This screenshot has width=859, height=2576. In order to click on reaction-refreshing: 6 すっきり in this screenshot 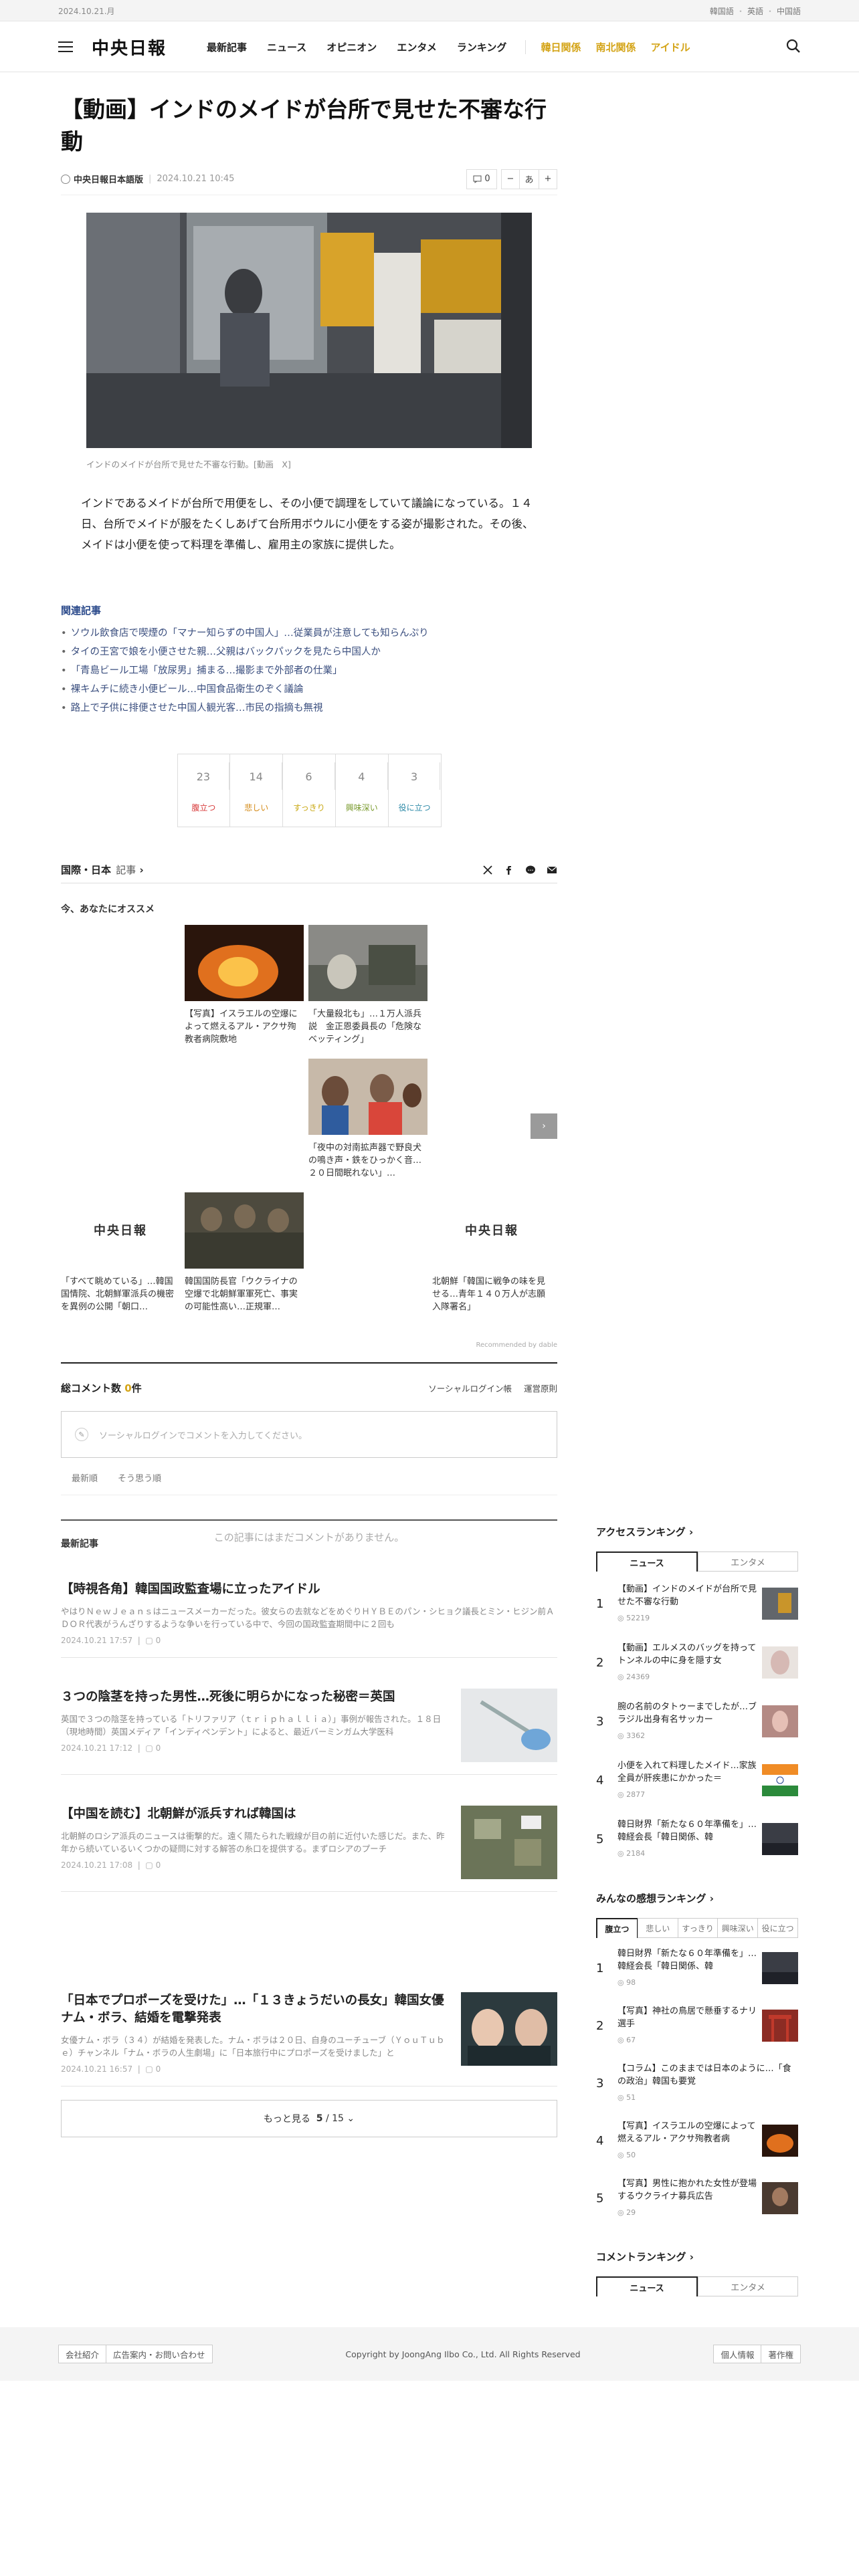, I will do `click(310, 791)`.